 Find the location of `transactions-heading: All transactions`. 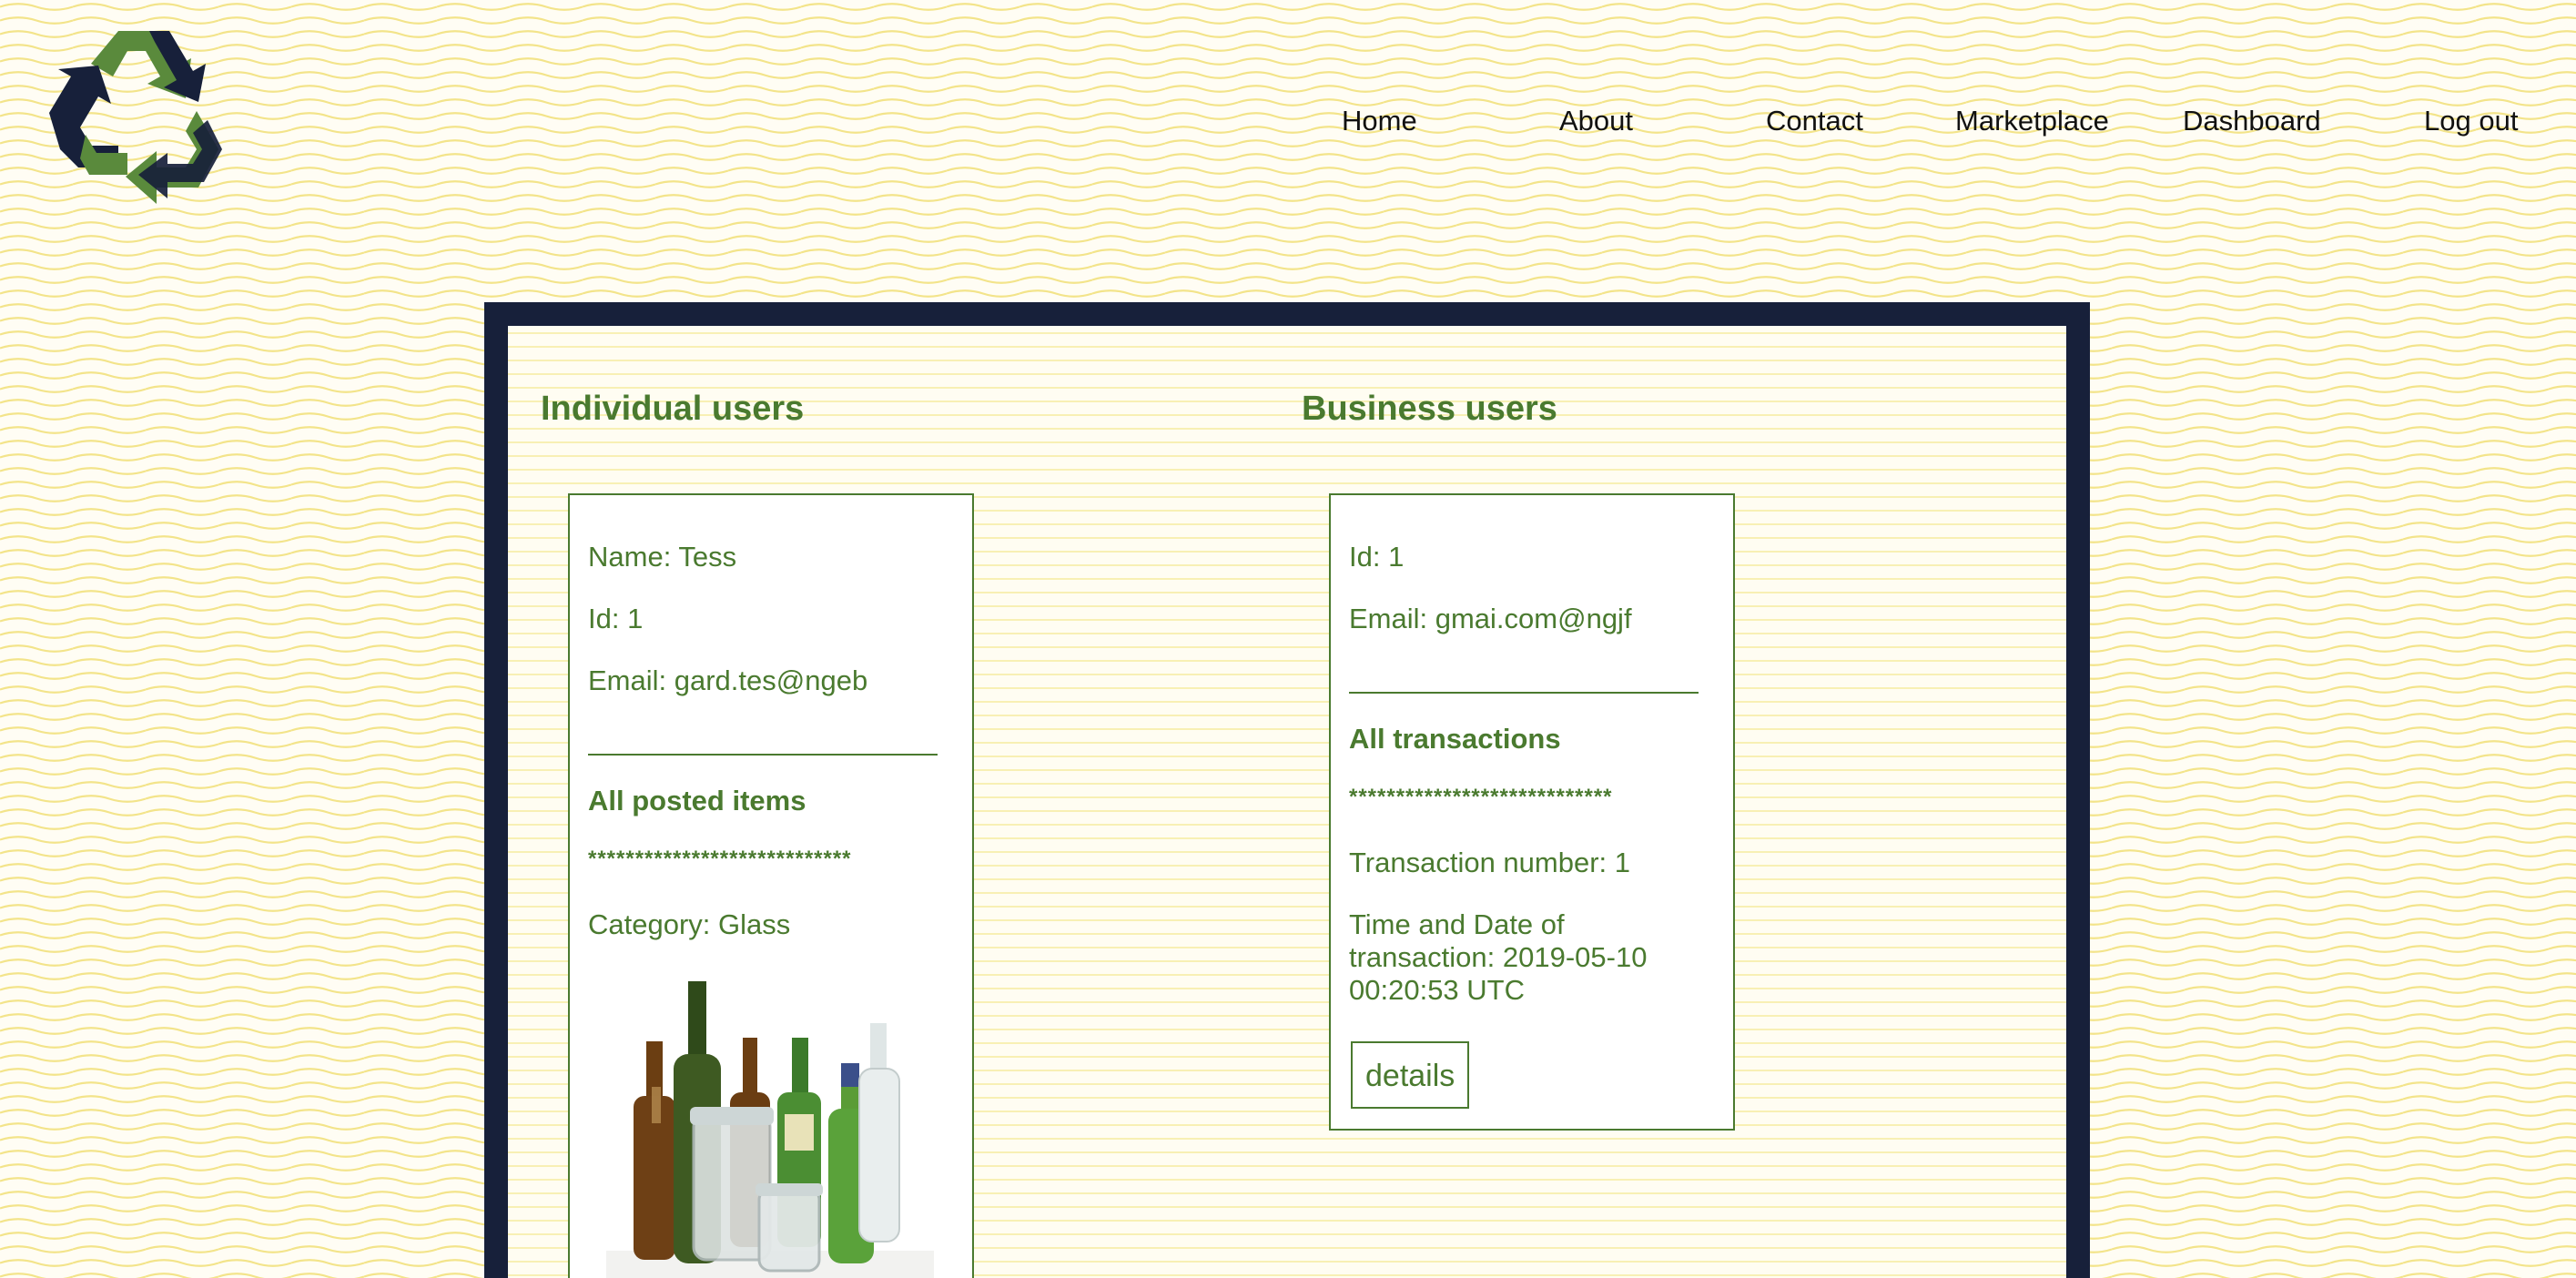

transactions-heading: All transactions is located at coordinates (1455, 739).